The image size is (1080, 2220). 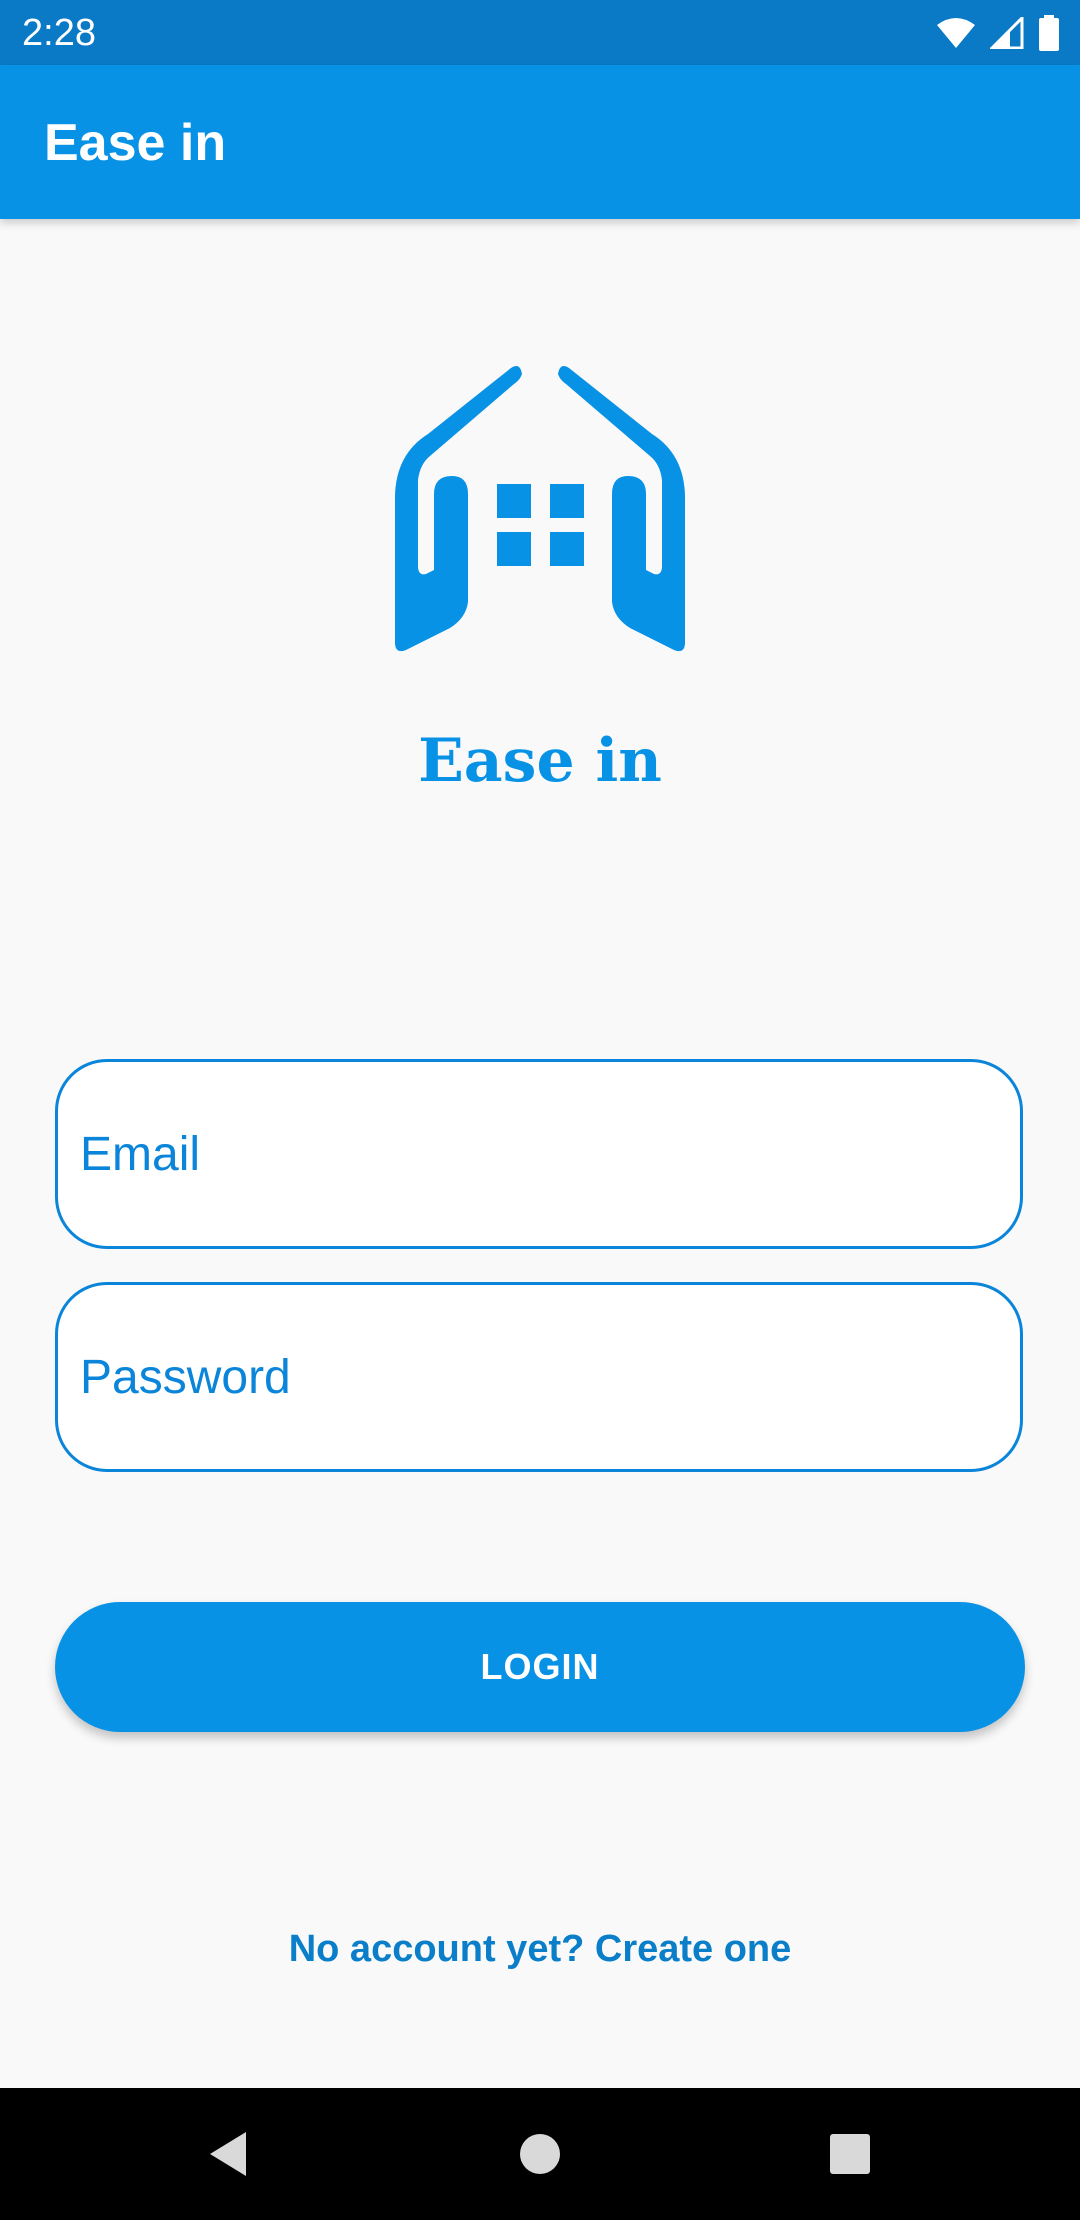 I want to click on status-time: 2:28, so click(x=59, y=33).